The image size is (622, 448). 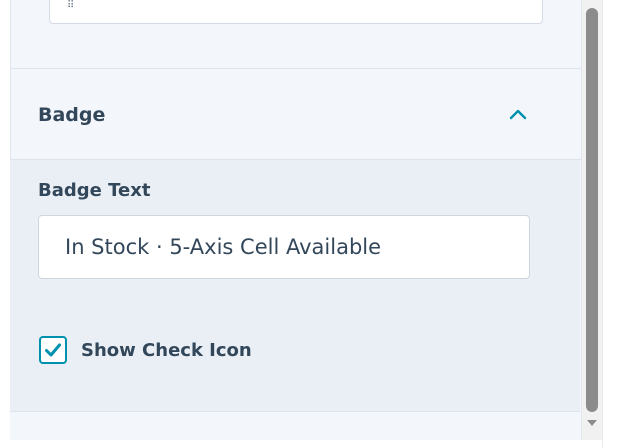 What do you see at coordinates (284, 247) in the screenshot?
I see `badge-text-input` at bounding box center [284, 247].